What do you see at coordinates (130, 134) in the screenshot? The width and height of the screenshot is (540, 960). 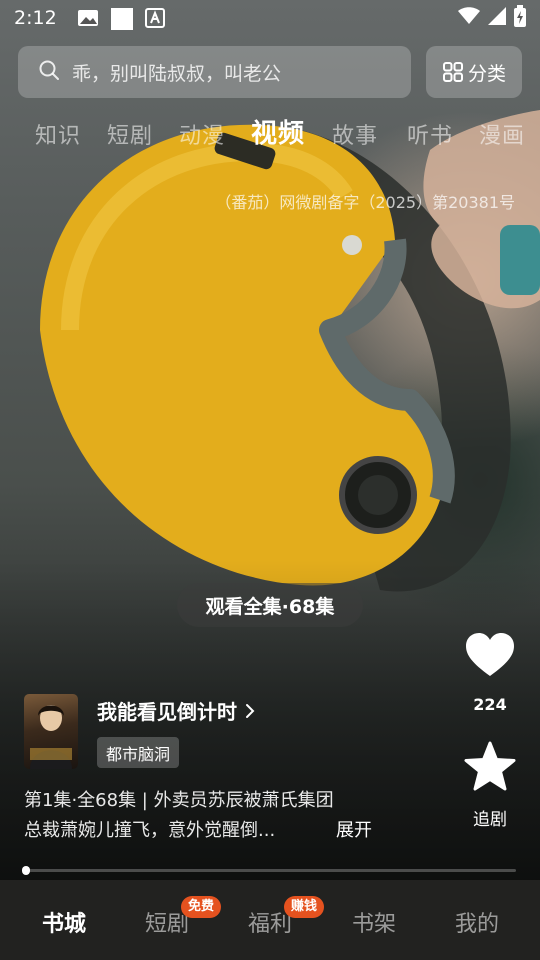 I see `tab-short-drama: 短剧` at bounding box center [130, 134].